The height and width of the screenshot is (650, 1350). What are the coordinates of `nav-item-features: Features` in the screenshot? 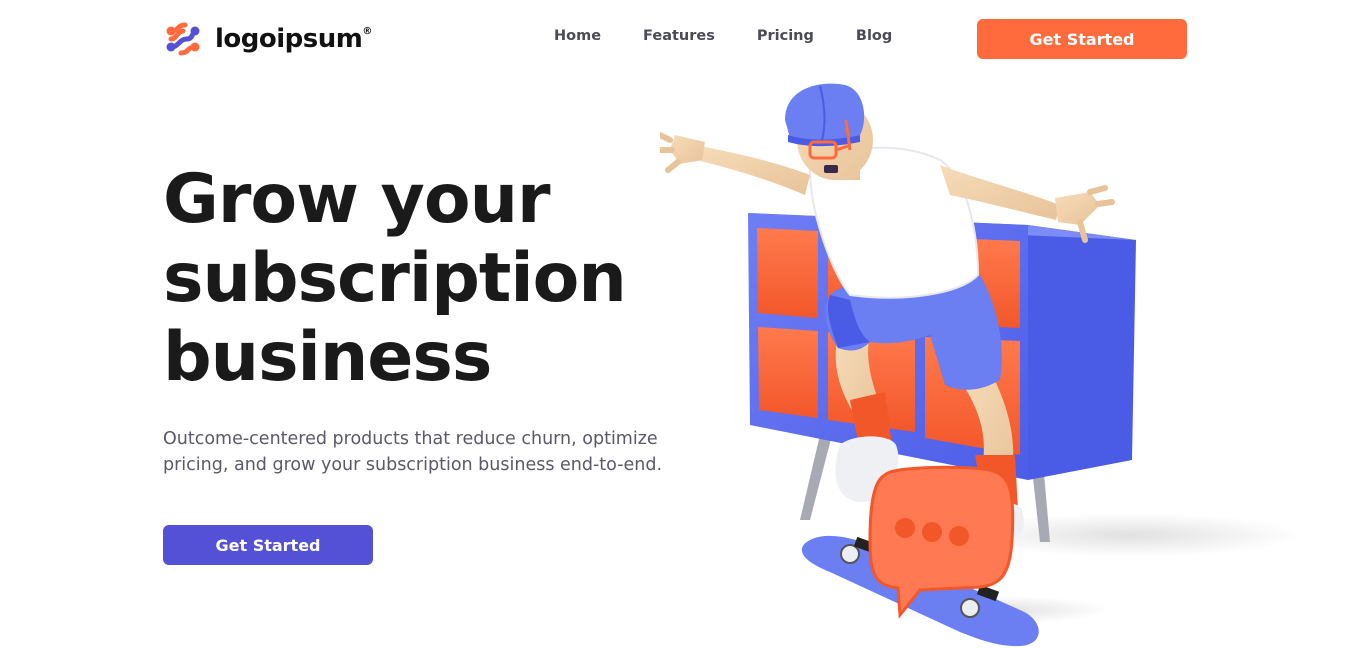 It's located at (679, 36).